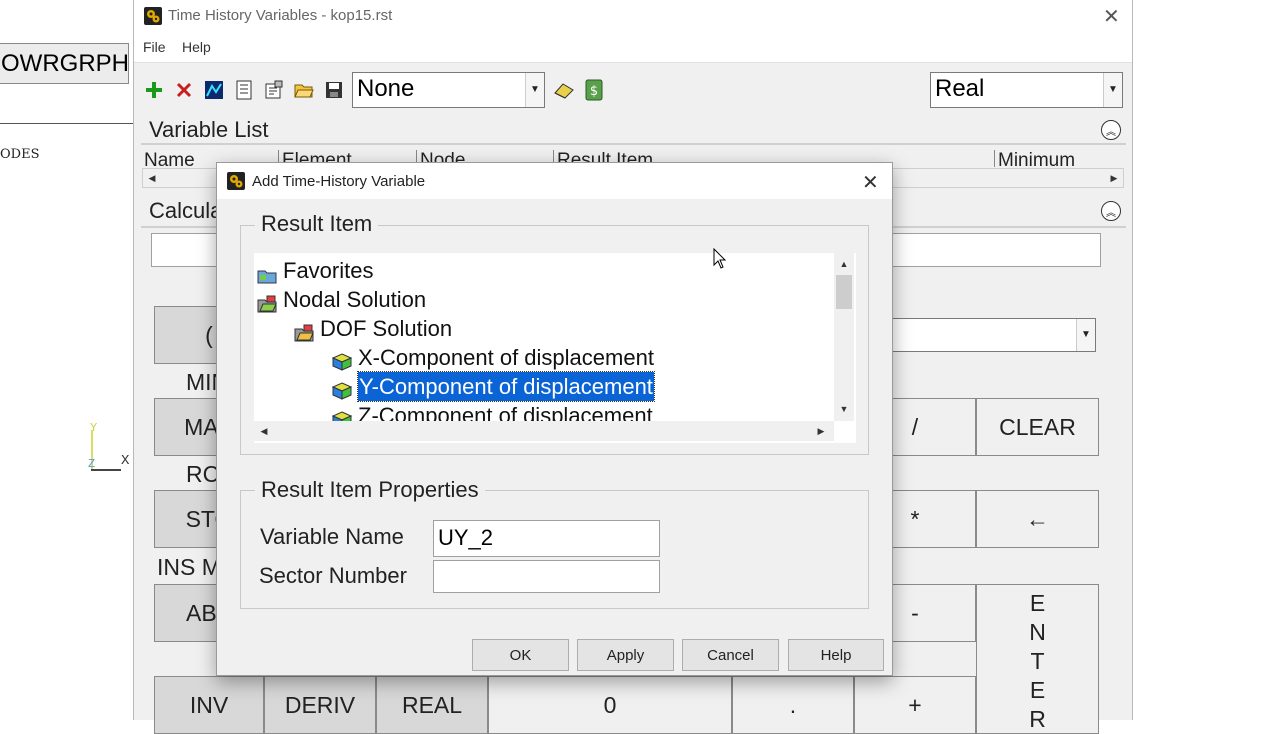 Image resolution: width=1280 pixels, height=734 pixels. What do you see at coordinates (125, 461) in the screenshot?
I see `axis-x-label: X` at bounding box center [125, 461].